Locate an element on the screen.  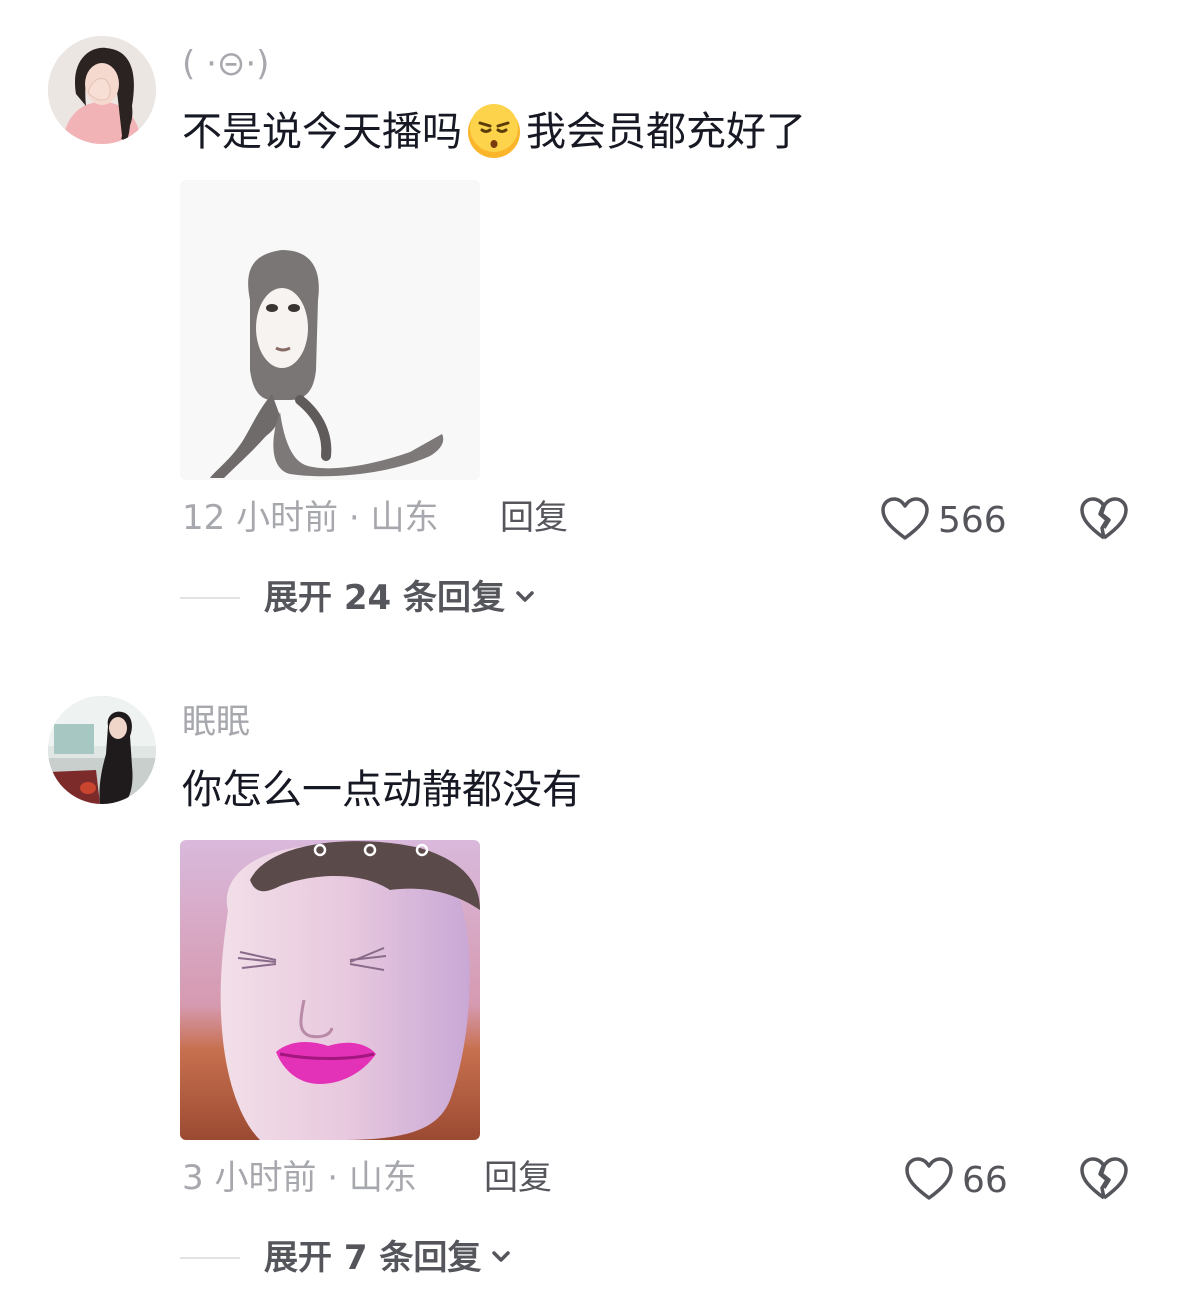
expand-replies-label: 展开 24 条回复 is located at coordinates (384, 598).